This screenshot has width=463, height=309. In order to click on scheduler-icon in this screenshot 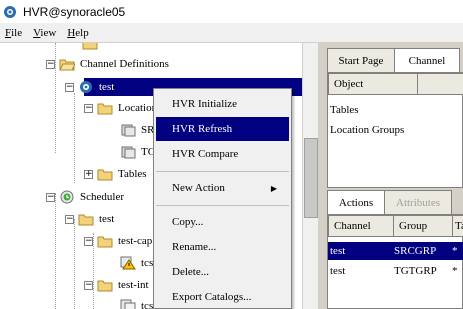, I will do `click(67, 197)`.